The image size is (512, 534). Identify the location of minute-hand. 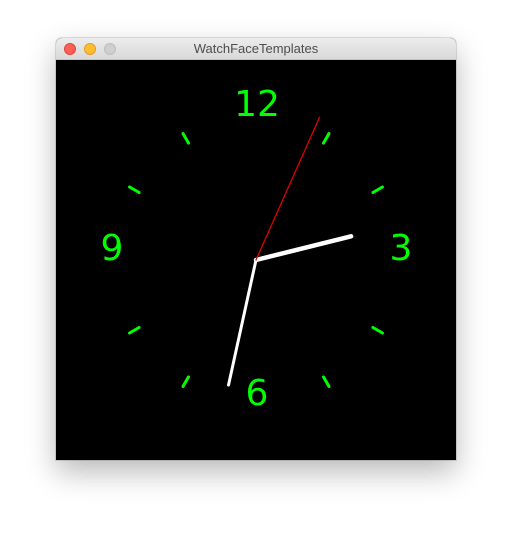
(242, 322).